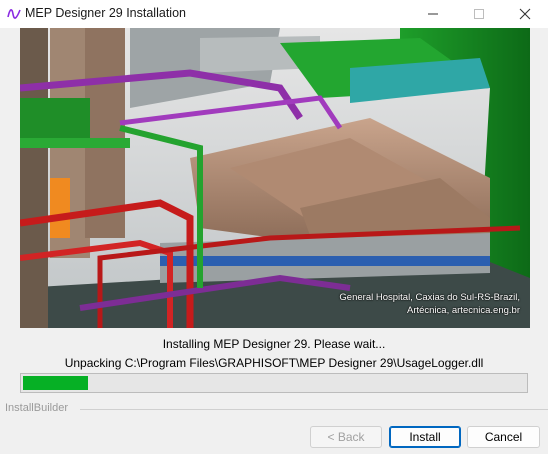 Image resolution: width=548 pixels, height=454 pixels. I want to click on maximize-icon, so click(479, 14).